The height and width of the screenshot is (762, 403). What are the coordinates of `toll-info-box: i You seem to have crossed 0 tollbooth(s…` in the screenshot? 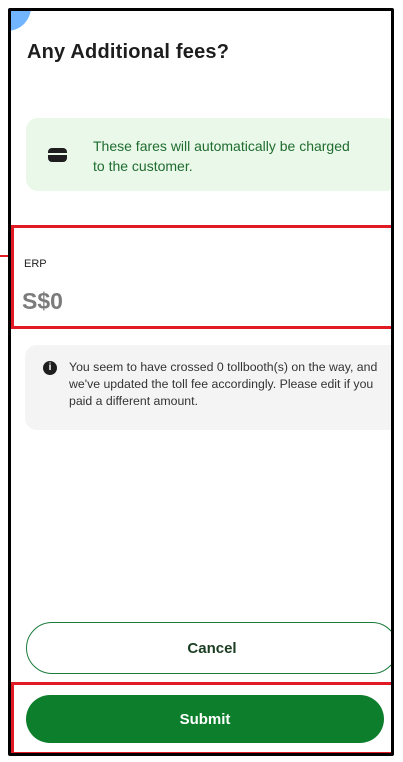 It's located at (208, 387).